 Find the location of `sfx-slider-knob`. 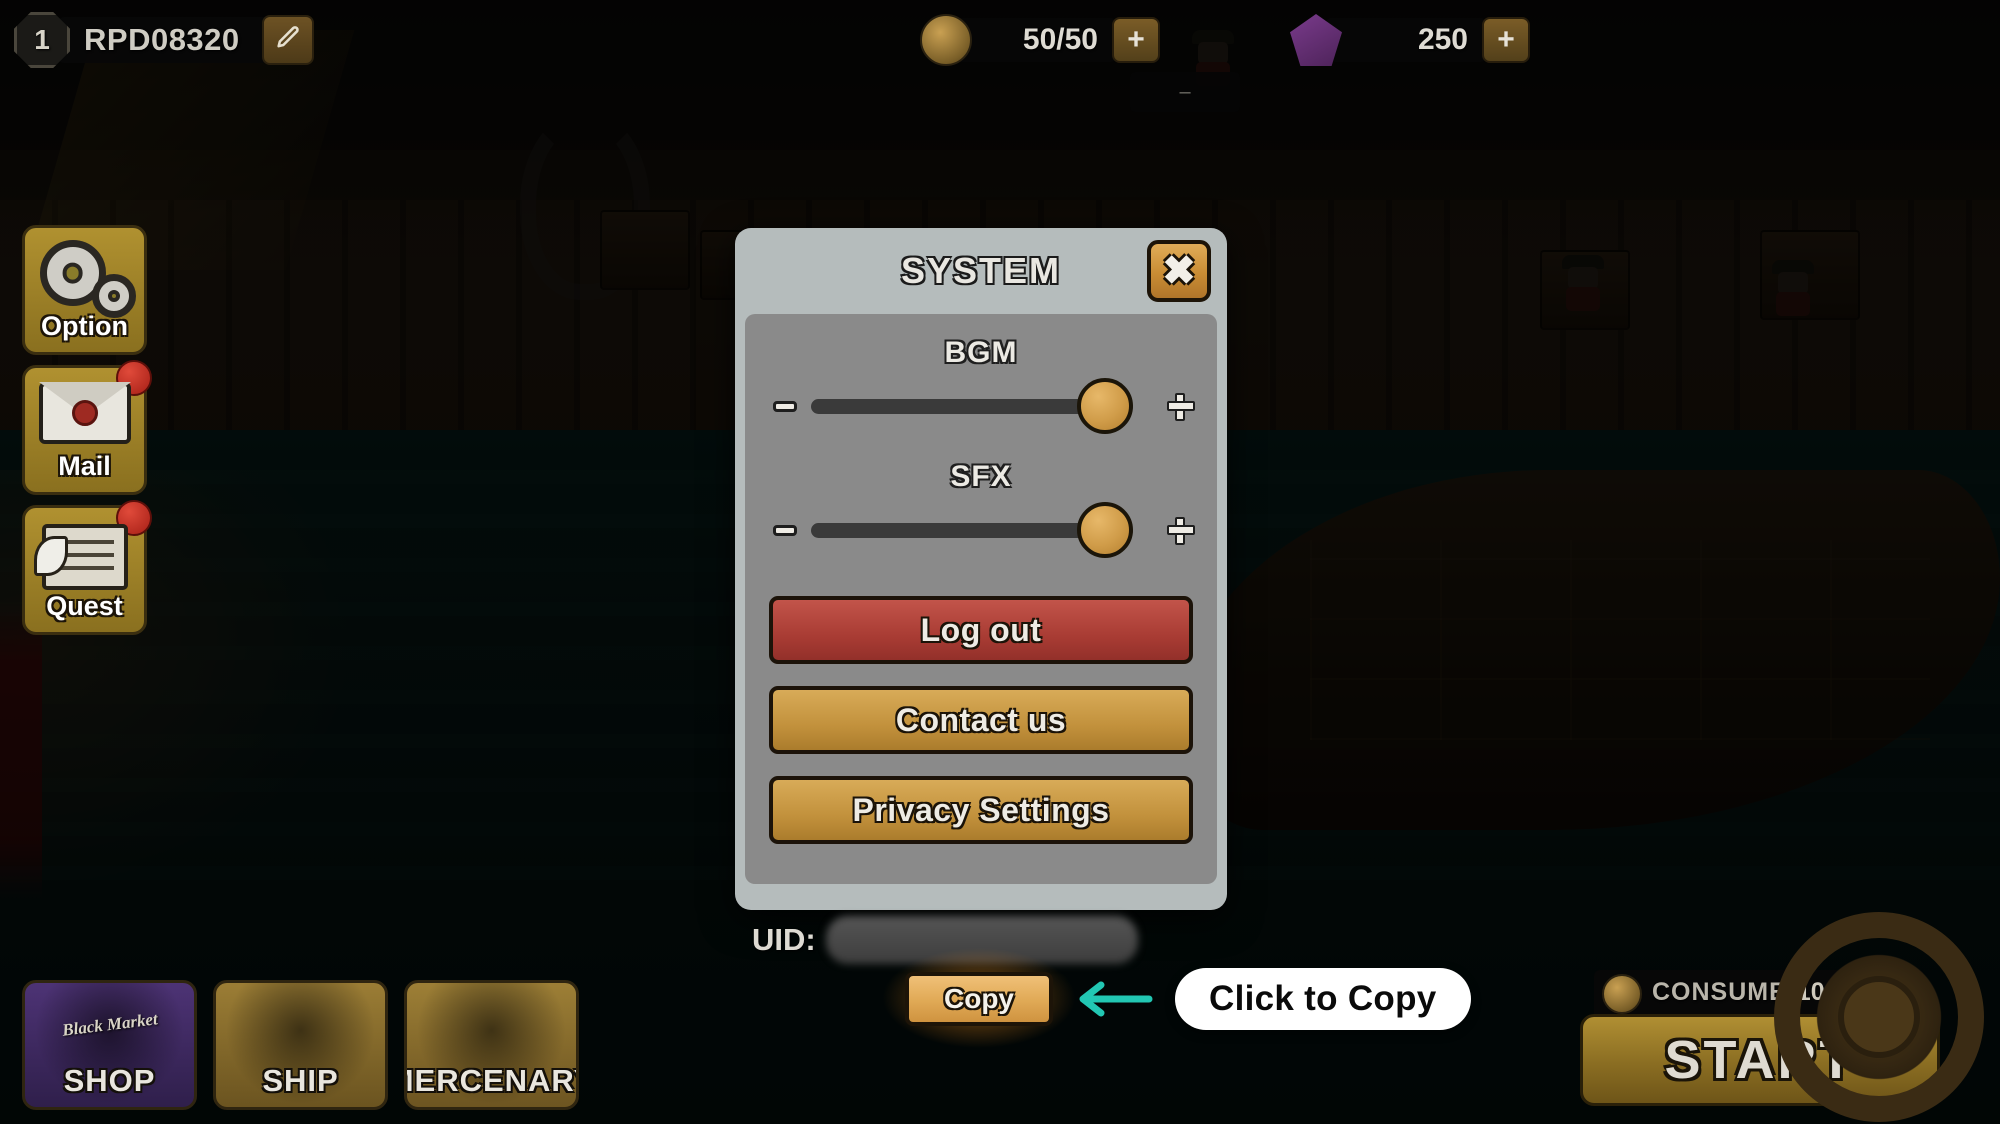

sfx-slider-knob is located at coordinates (1105, 530).